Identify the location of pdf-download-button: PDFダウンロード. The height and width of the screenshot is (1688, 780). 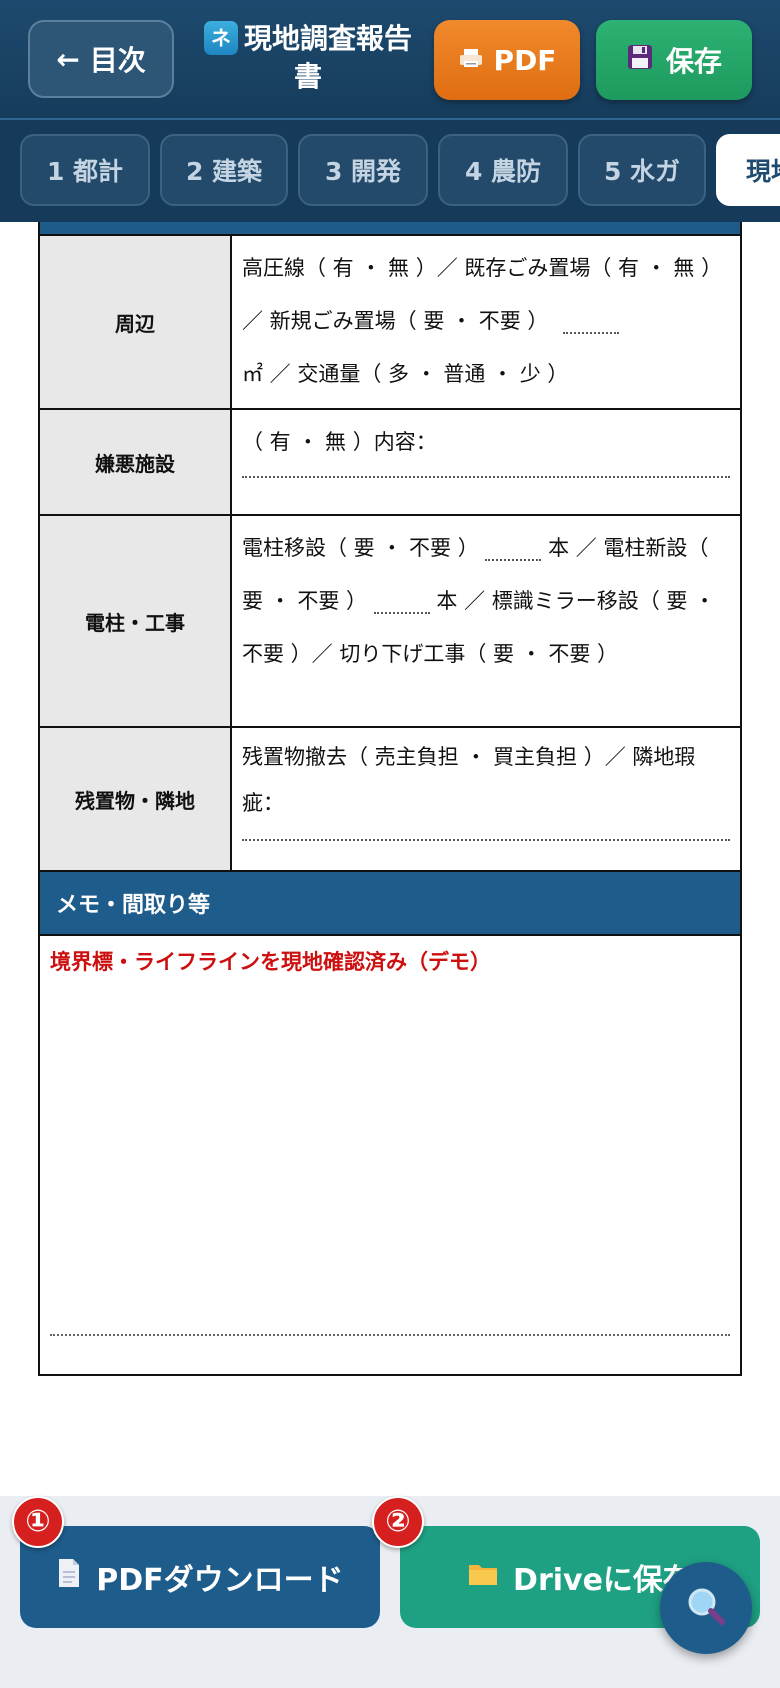
(200, 1577).